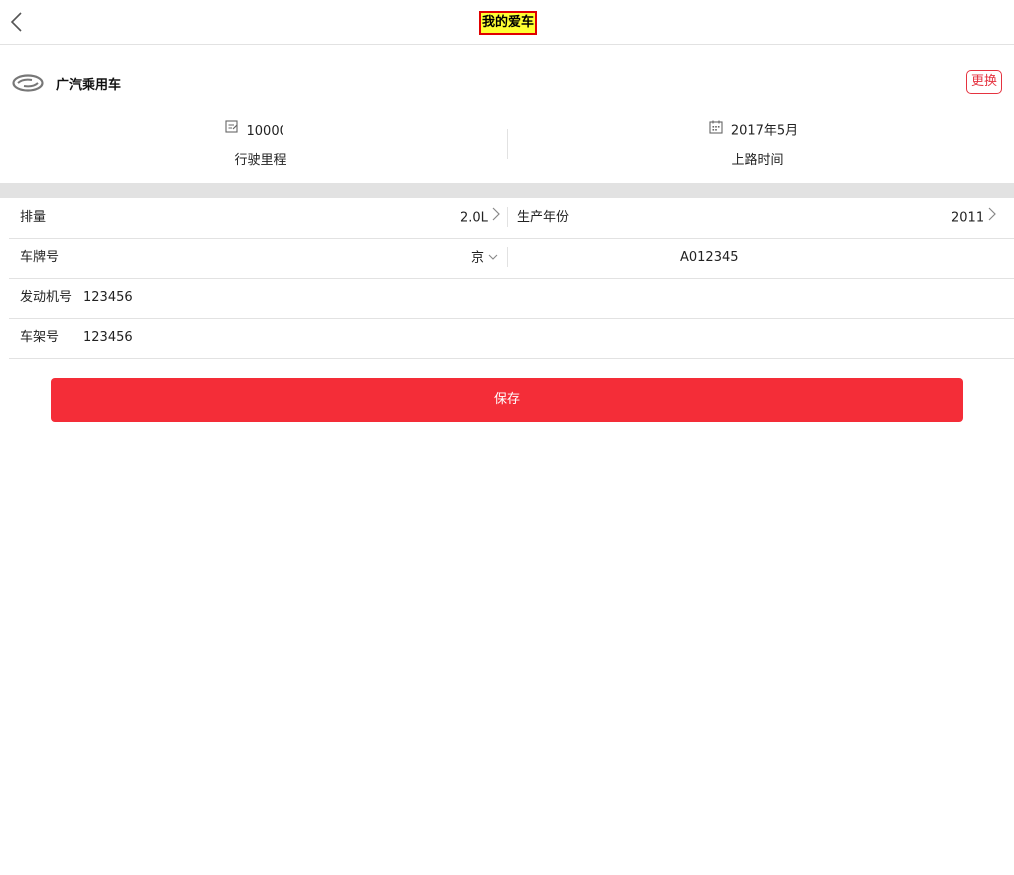 The width and height of the screenshot is (1014, 875). What do you see at coordinates (507, 190) in the screenshot?
I see `section-separator` at bounding box center [507, 190].